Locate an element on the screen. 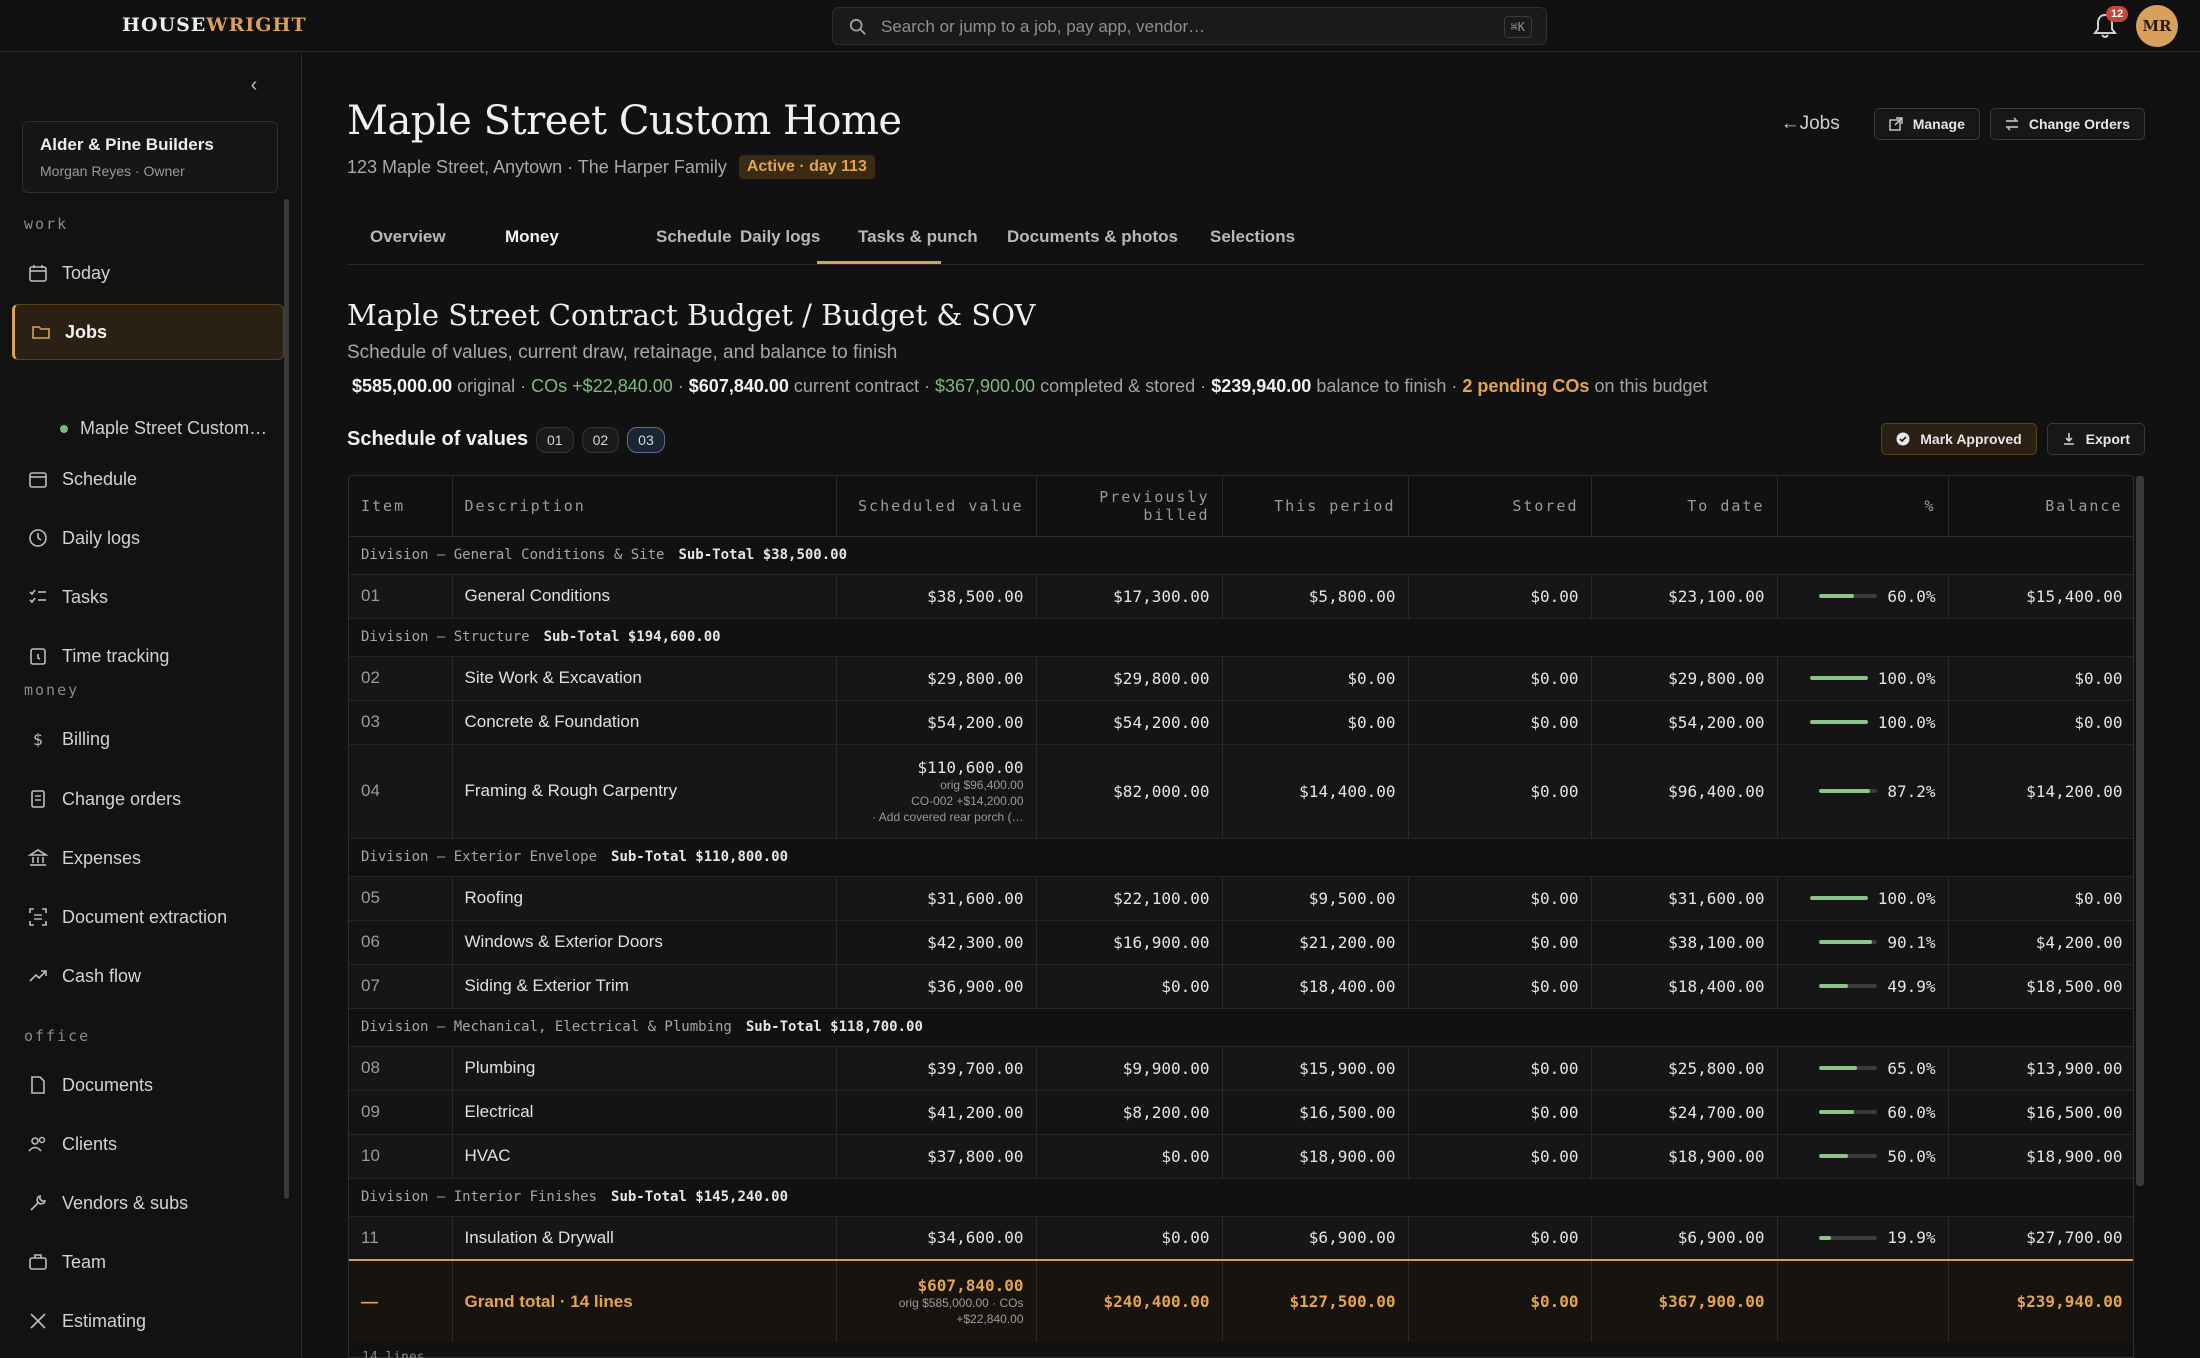  sidebar-item-today: Today is located at coordinates (148, 273).